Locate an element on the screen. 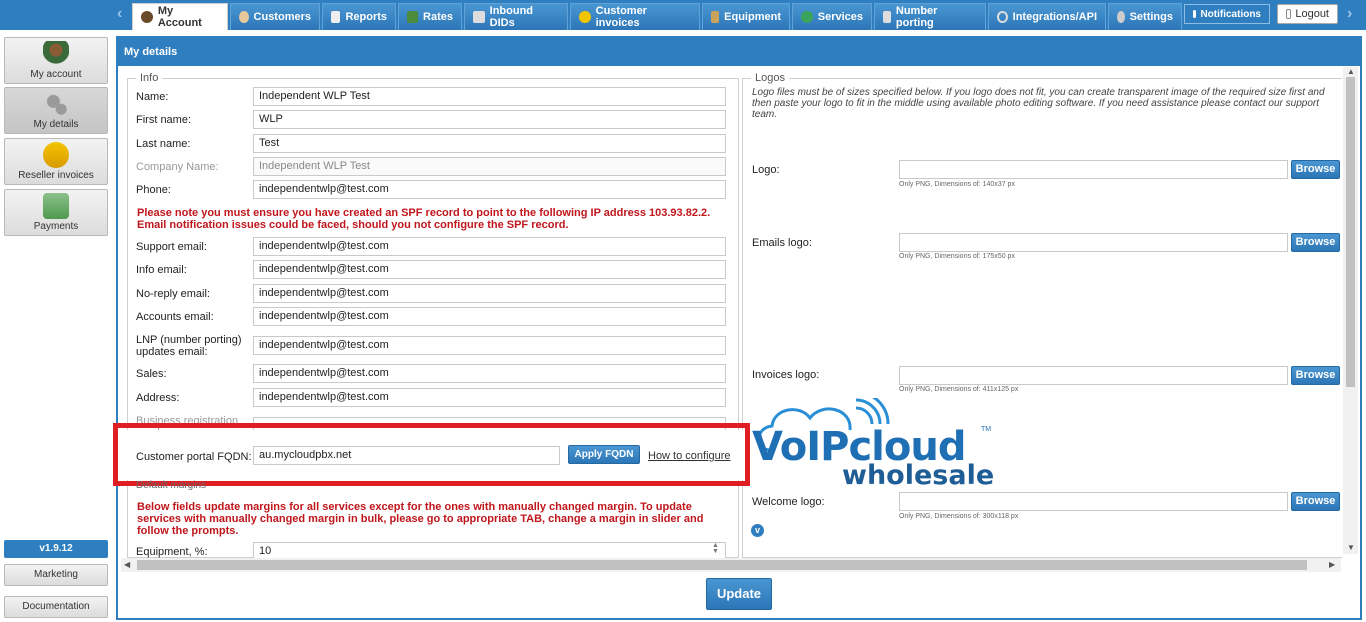  sidebar-item-payments: Payments is located at coordinates (56, 212).